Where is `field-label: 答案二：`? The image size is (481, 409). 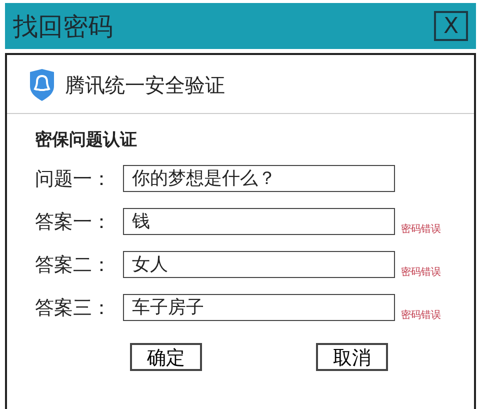 field-label: 答案二： is located at coordinates (73, 265).